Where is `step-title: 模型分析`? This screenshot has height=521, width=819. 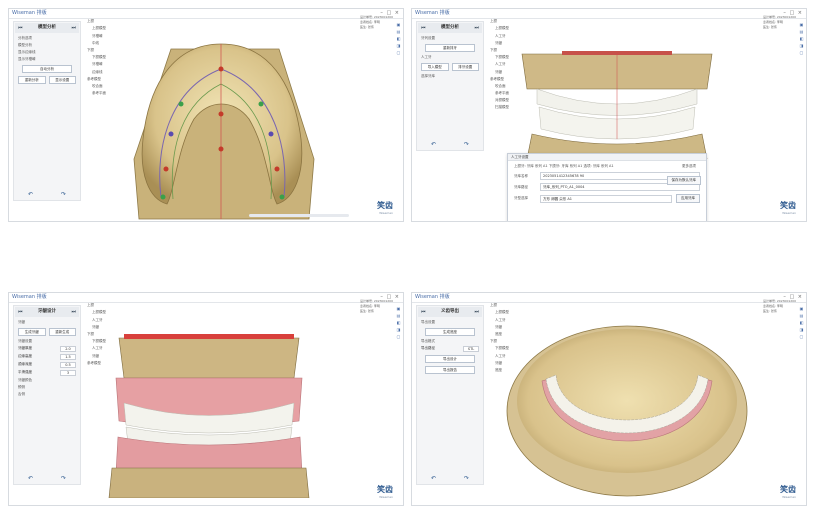
step-title: 模型分析 is located at coordinates (450, 27).